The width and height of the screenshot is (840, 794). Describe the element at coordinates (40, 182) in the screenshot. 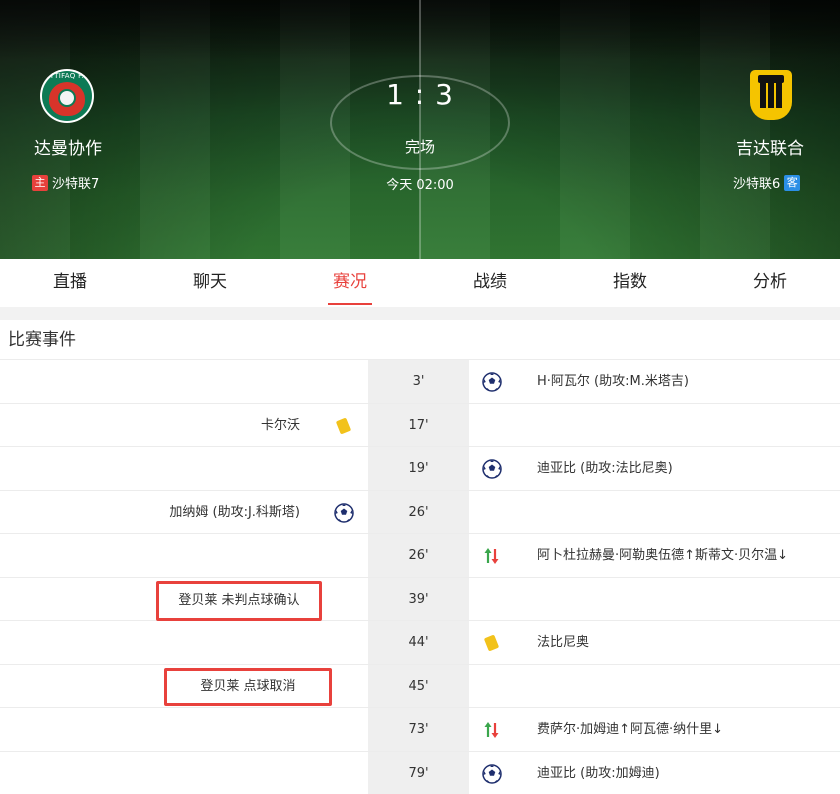

I see `home-badge: 主` at that location.